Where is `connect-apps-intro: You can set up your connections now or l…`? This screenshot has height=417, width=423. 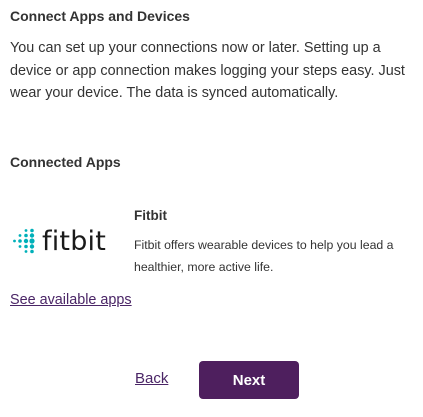
connect-apps-intro: You can set up your connections now or l… is located at coordinates (207, 70).